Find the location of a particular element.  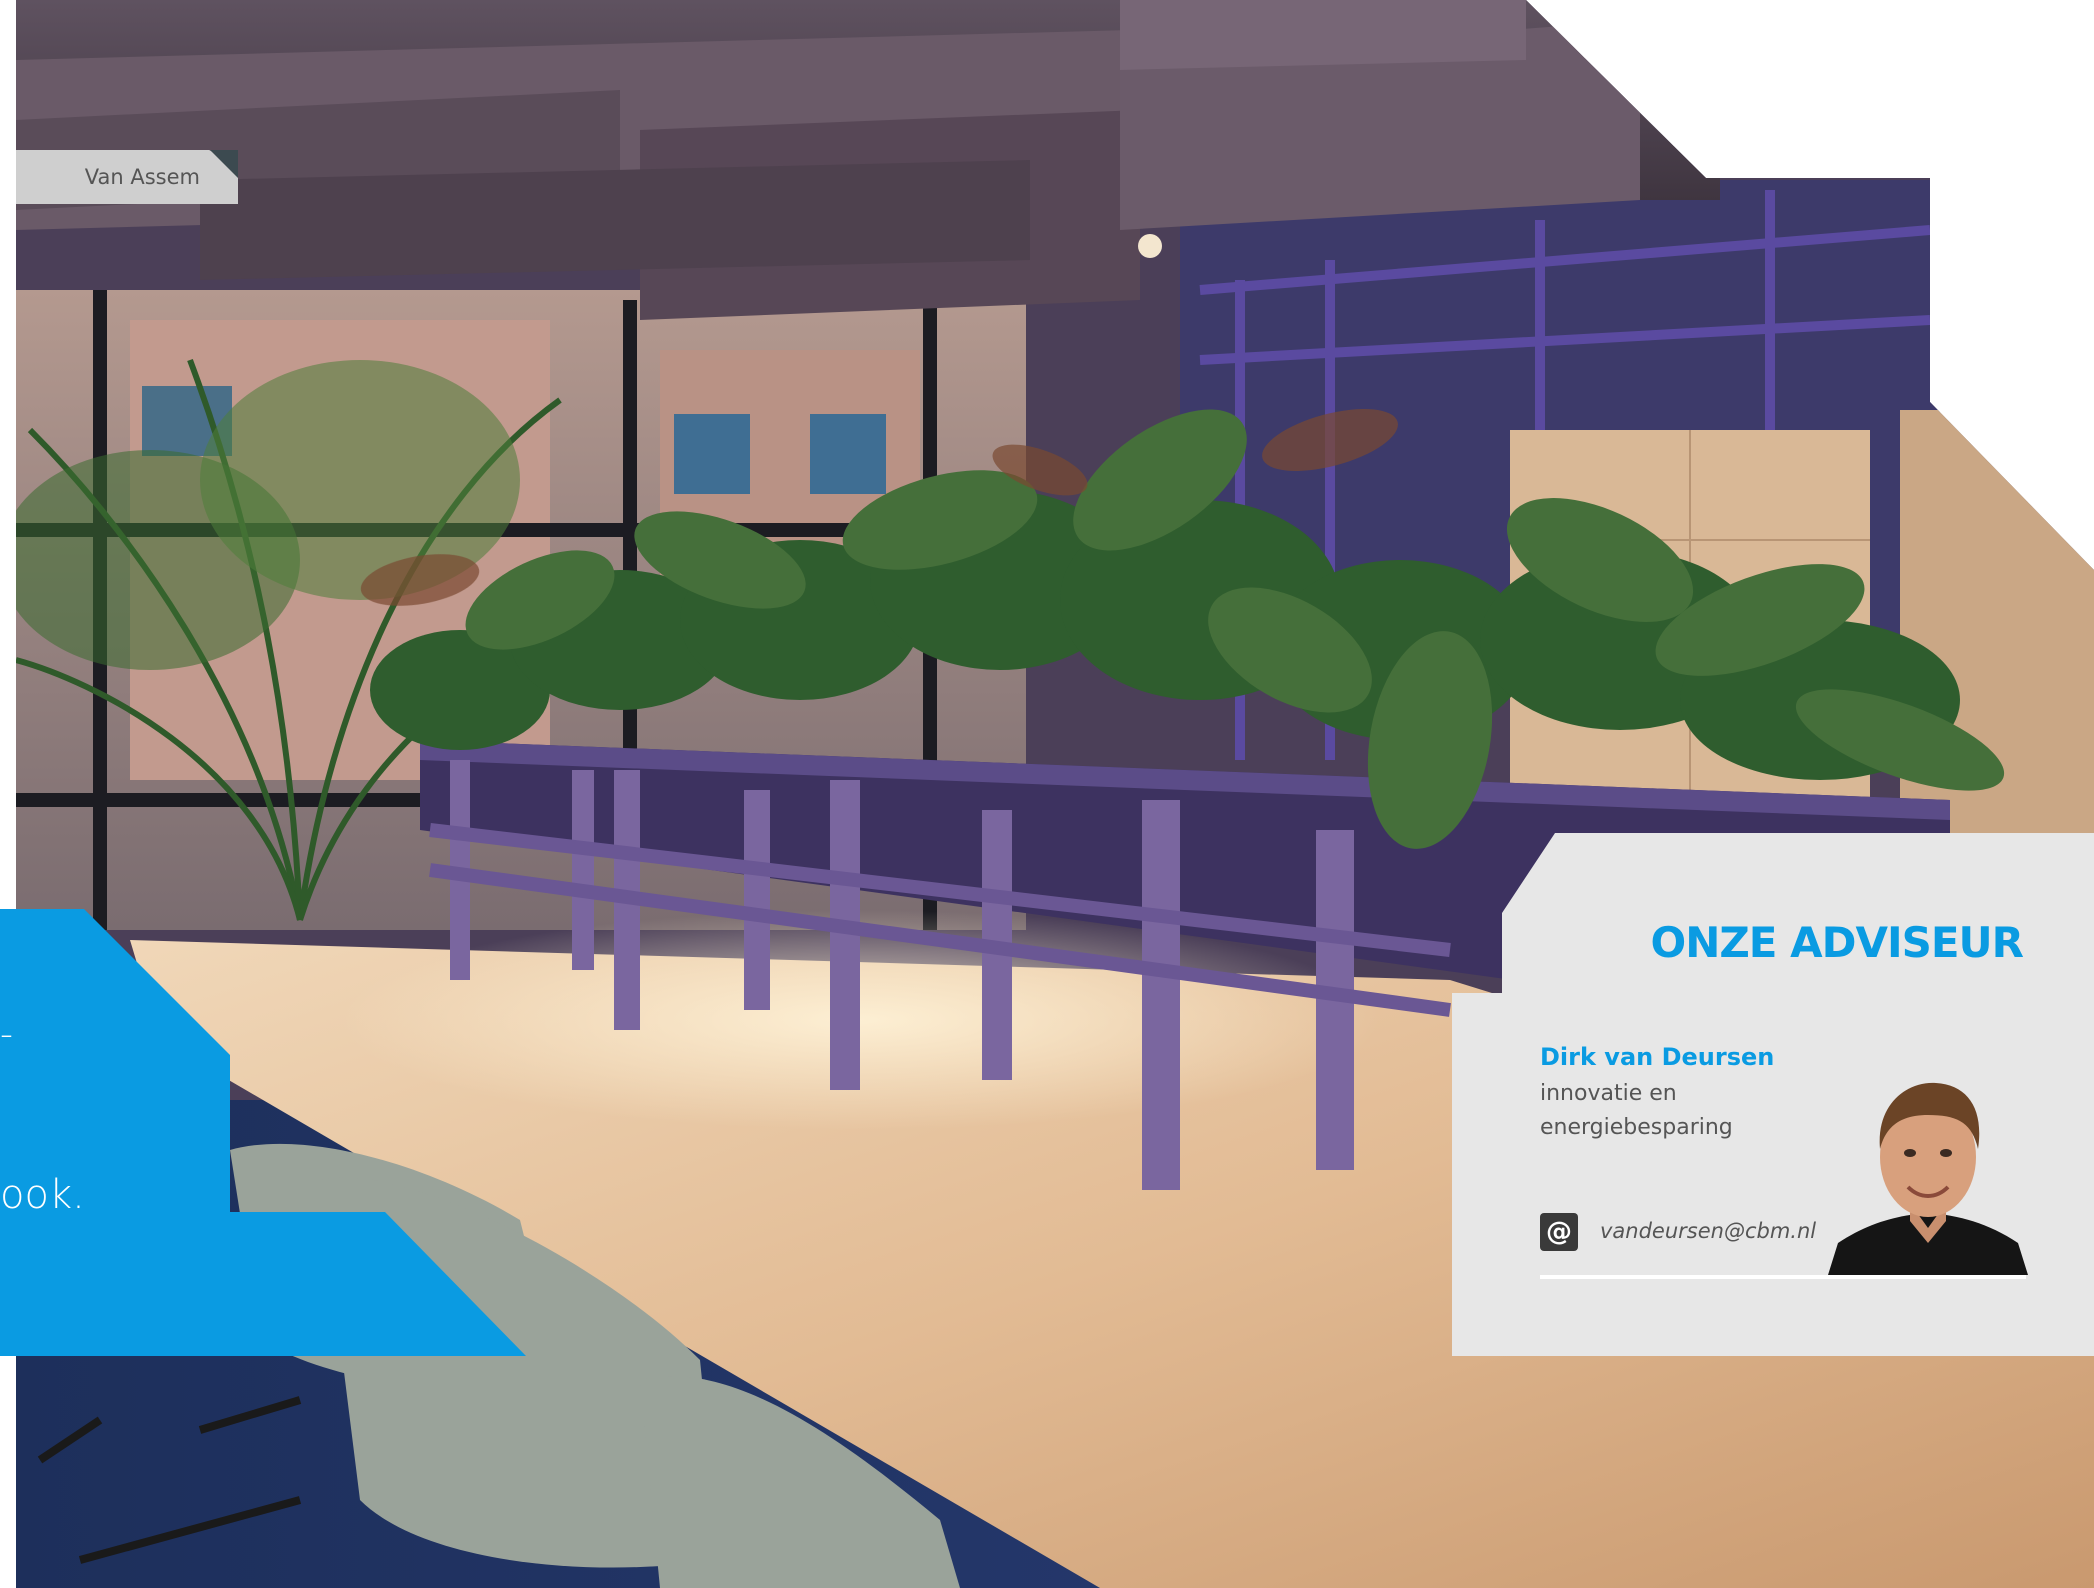

intro-dash-text: - is located at coordinates (6, 1034).